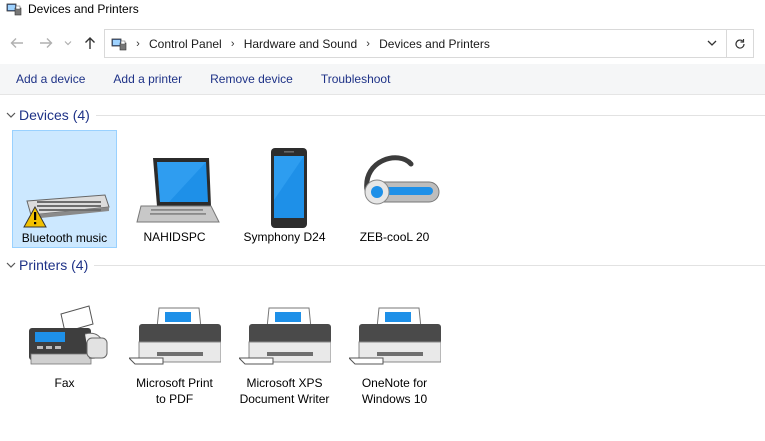  I want to click on devices-group-title: Devices (4), so click(54, 115).